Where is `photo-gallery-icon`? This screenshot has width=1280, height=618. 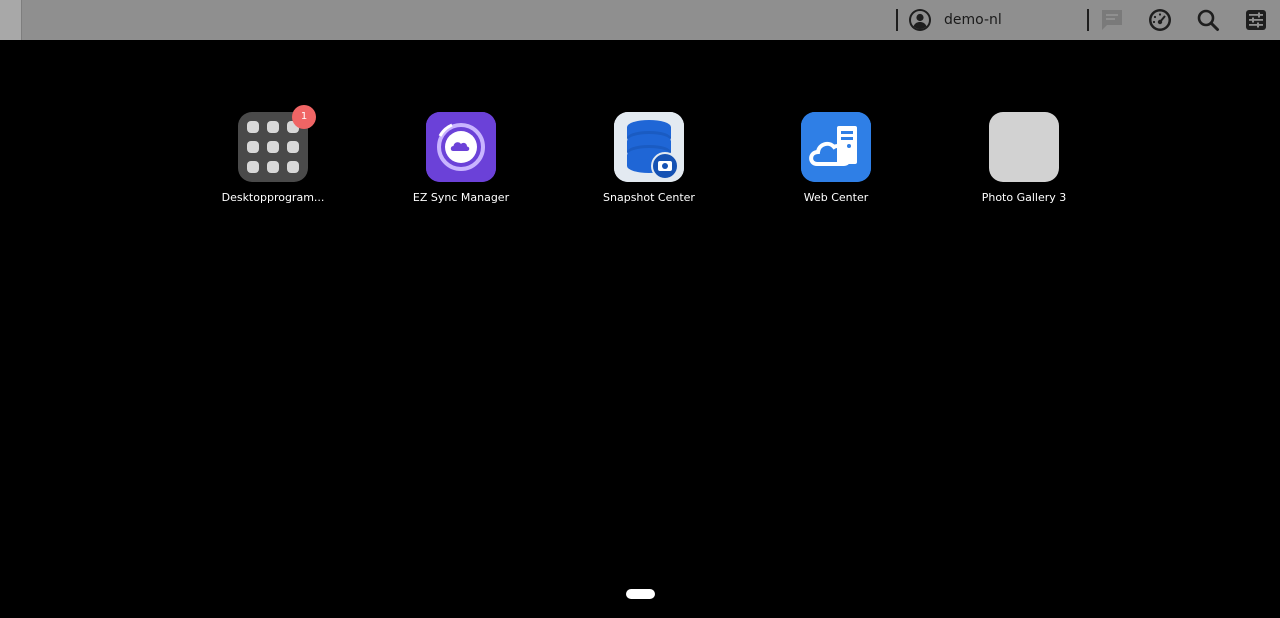 photo-gallery-icon is located at coordinates (1024, 147).